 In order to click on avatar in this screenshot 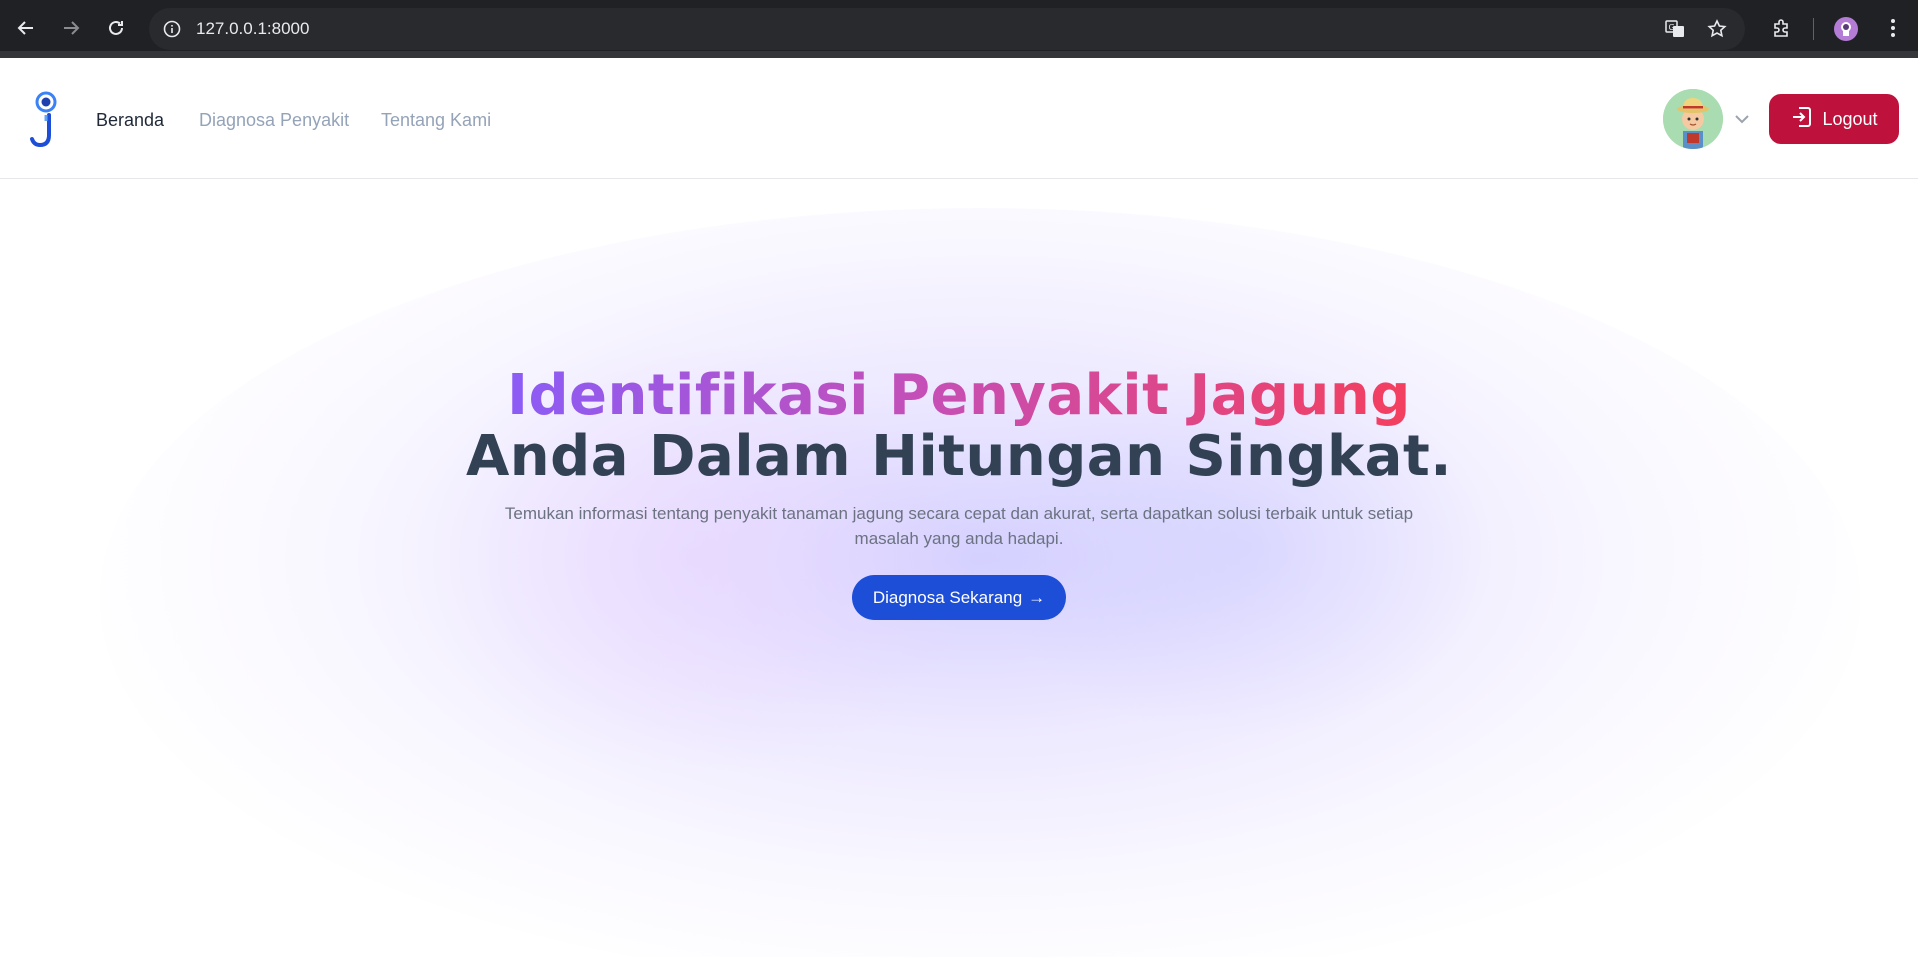, I will do `click(1693, 119)`.